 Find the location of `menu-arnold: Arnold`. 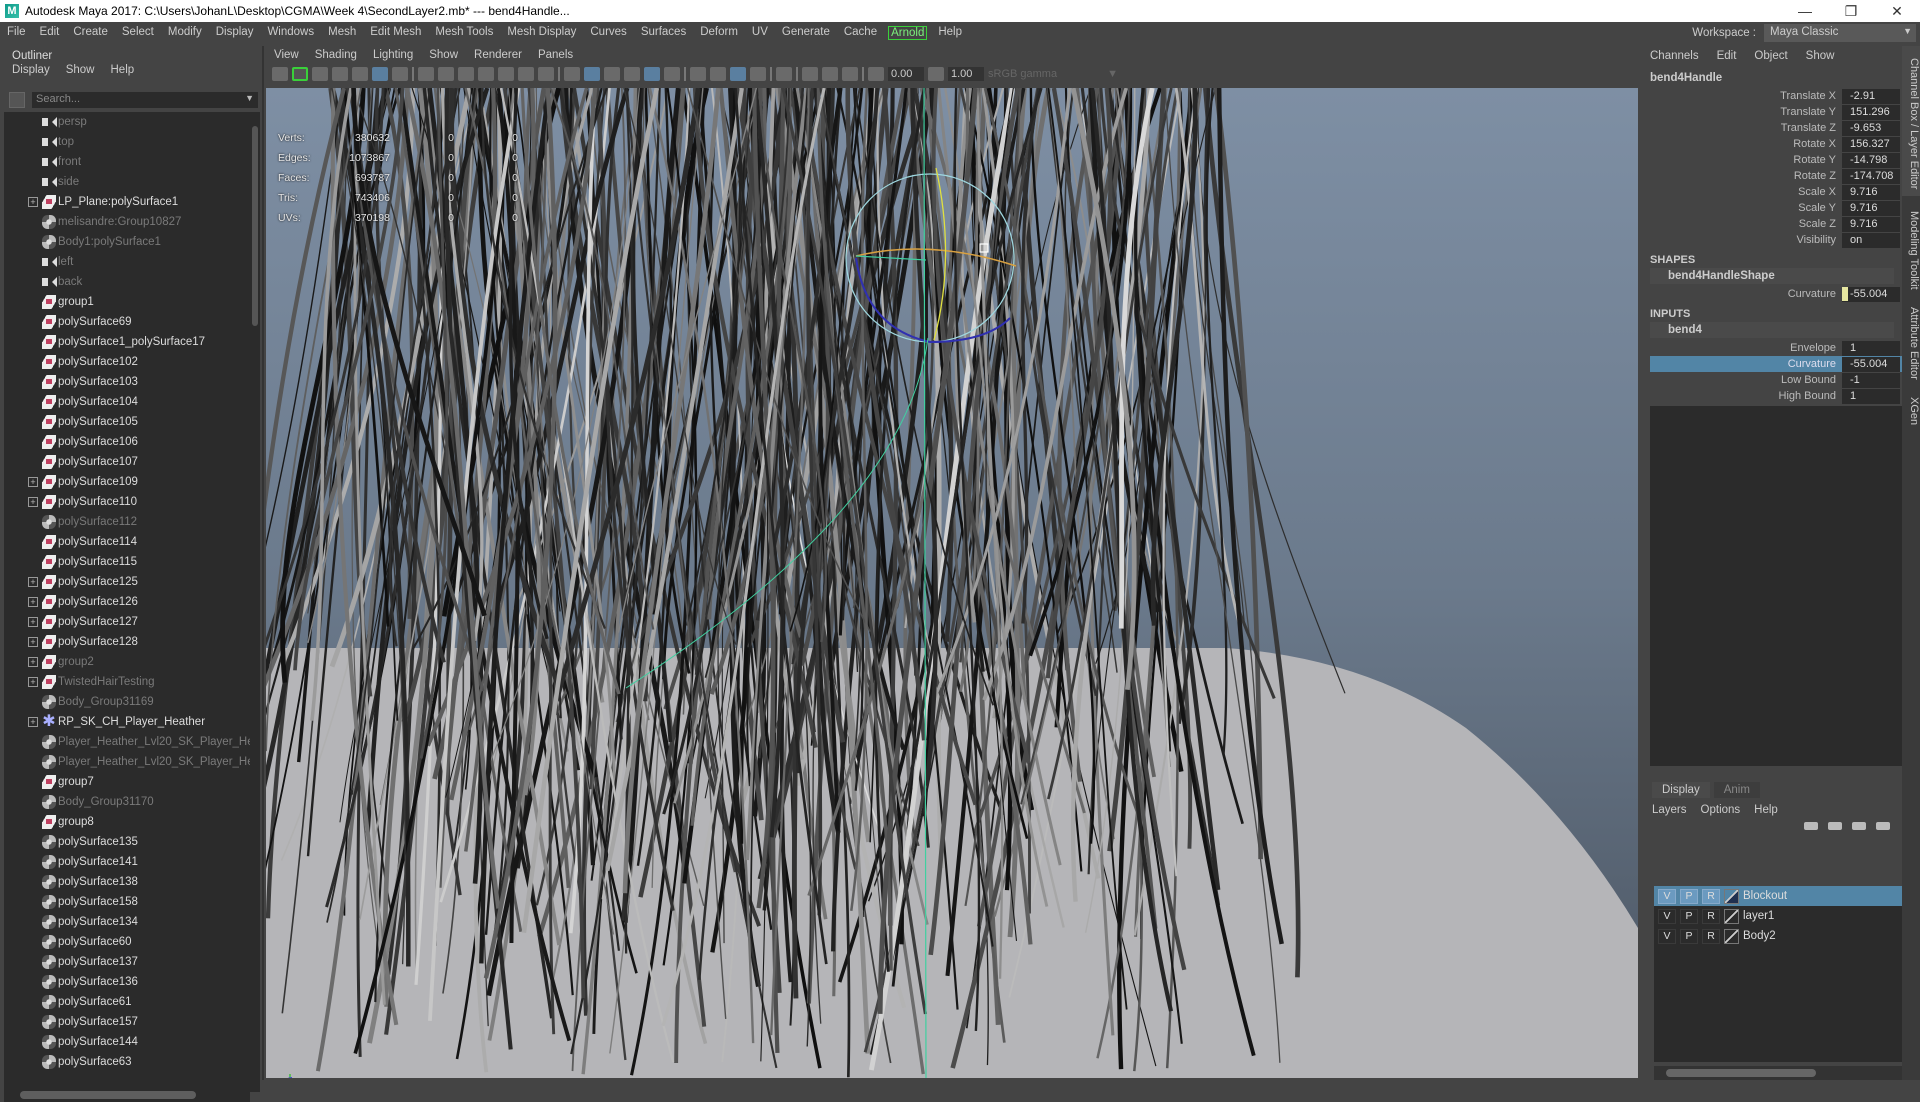

menu-arnold: Arnold is located at coordinates (908, 33).